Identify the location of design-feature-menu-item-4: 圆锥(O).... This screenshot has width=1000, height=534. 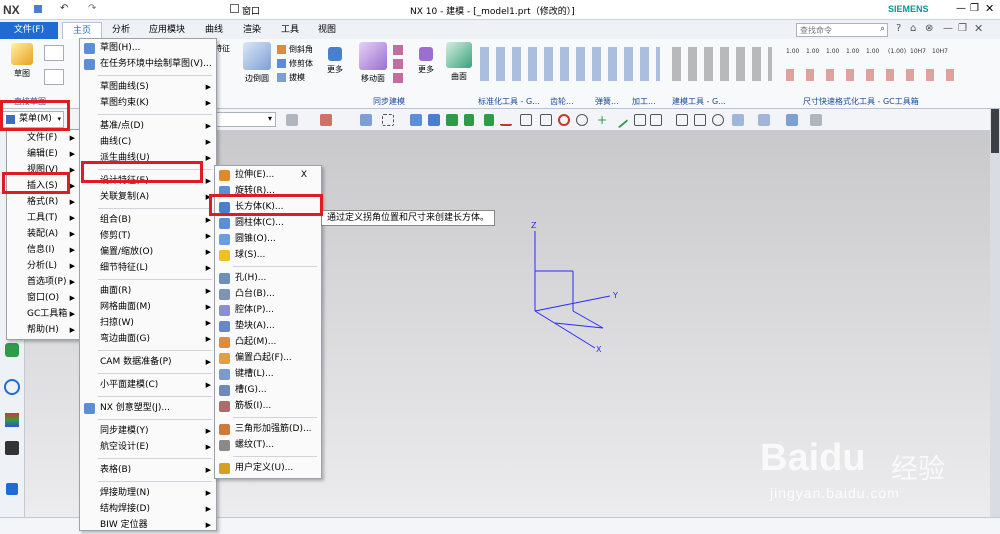
(268, 239).